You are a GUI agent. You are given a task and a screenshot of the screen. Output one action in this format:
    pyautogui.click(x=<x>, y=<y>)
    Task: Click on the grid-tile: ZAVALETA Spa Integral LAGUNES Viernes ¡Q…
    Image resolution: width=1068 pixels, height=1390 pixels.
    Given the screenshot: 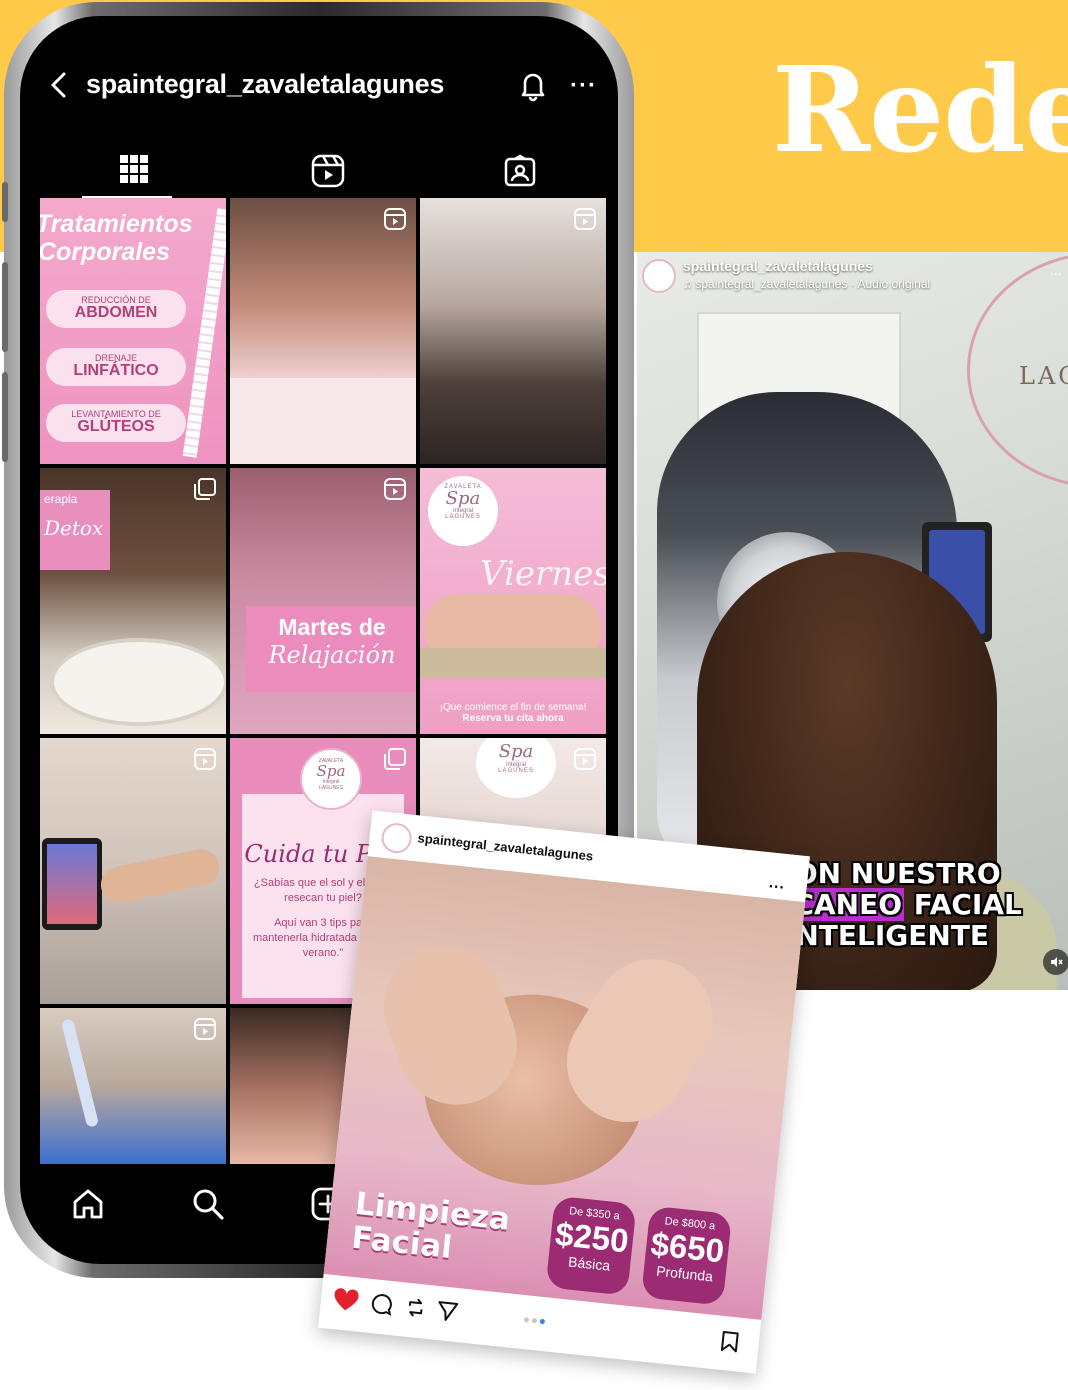 What is the action you would take?
    pyautogui.click(x=513, y=601)
    